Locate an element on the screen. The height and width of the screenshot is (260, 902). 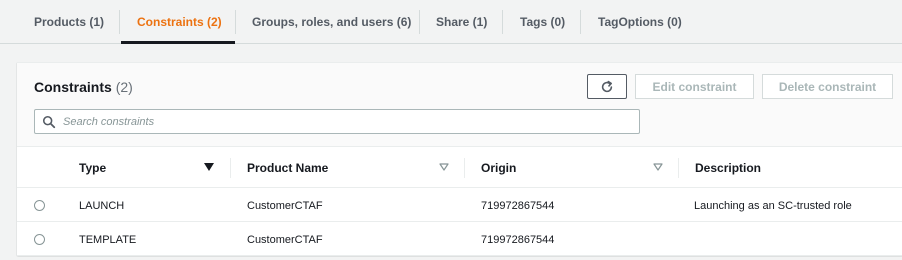
cell-type: LAUNCH is located at coordinates (102, 205).